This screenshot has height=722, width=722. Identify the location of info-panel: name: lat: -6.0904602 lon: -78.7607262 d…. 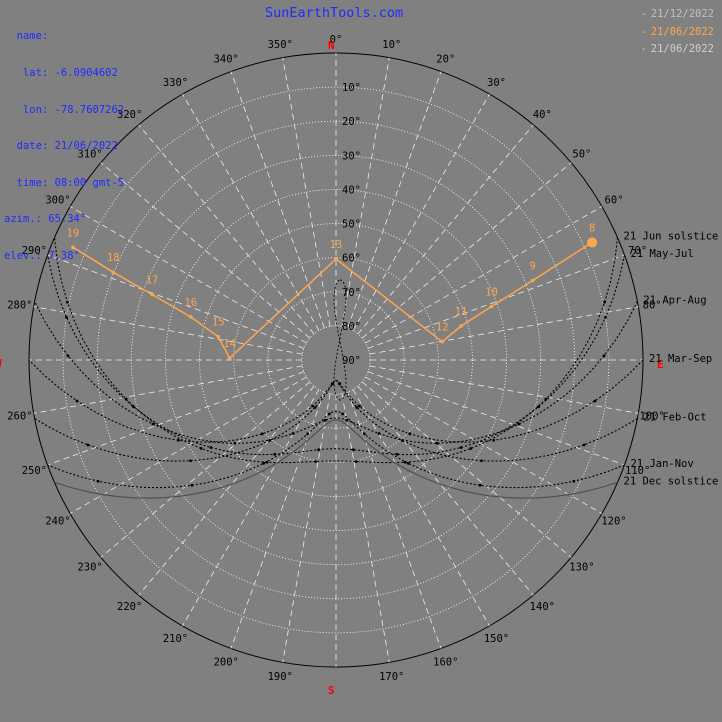
(64, 146).